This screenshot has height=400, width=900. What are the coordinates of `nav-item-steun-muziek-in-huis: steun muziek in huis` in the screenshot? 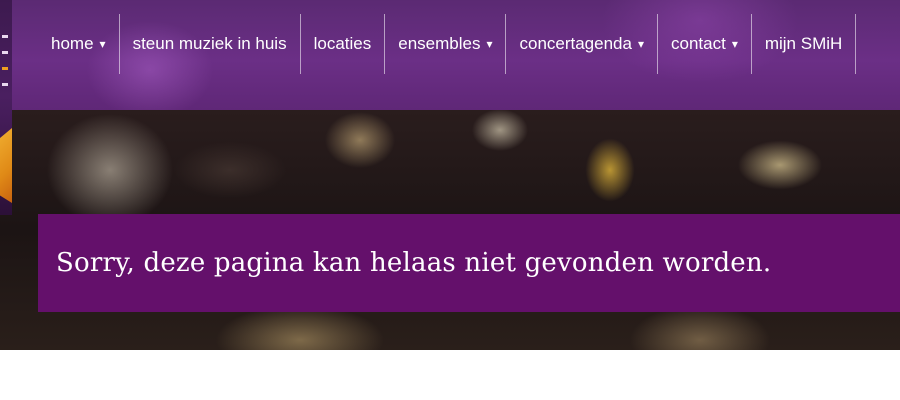 It's located at (210, 44).